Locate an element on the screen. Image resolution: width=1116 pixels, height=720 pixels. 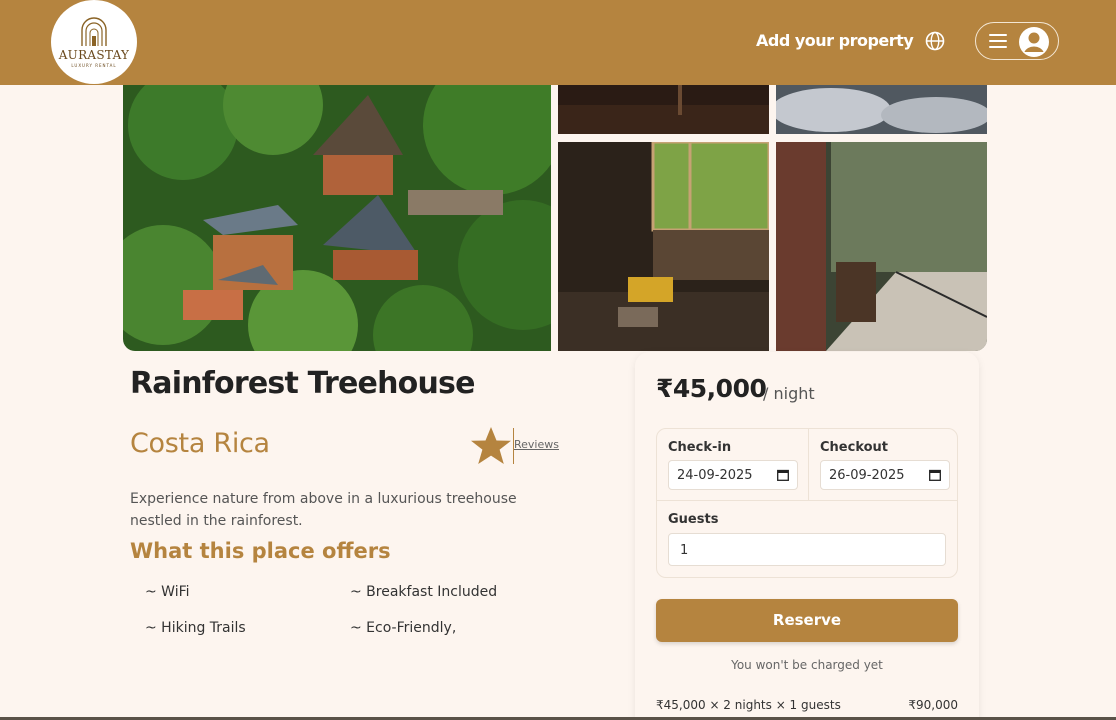
gallery-photo-floor is located at coordinates (663, 109).